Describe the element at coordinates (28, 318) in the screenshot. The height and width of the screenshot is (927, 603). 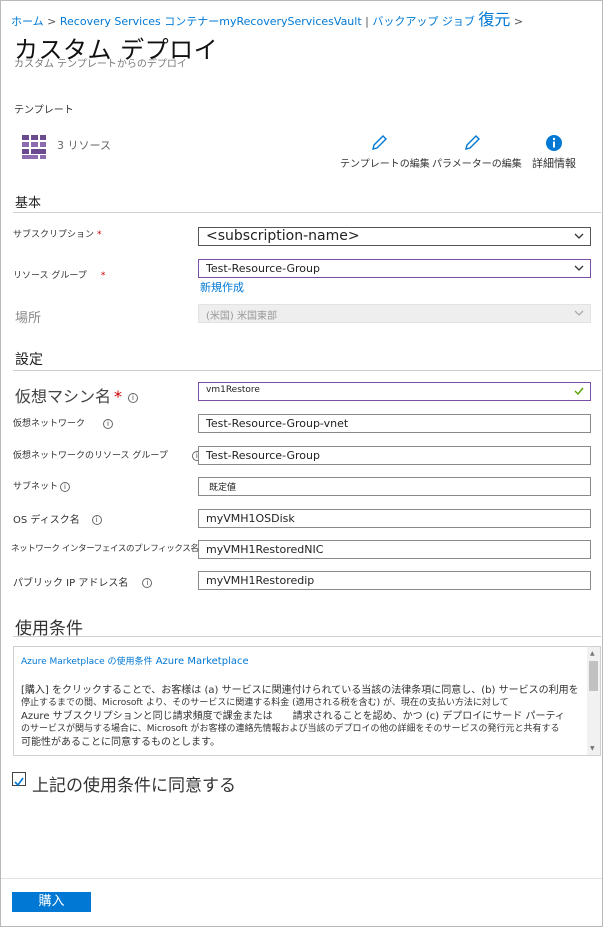
I see `location-label: 場所` at that location.